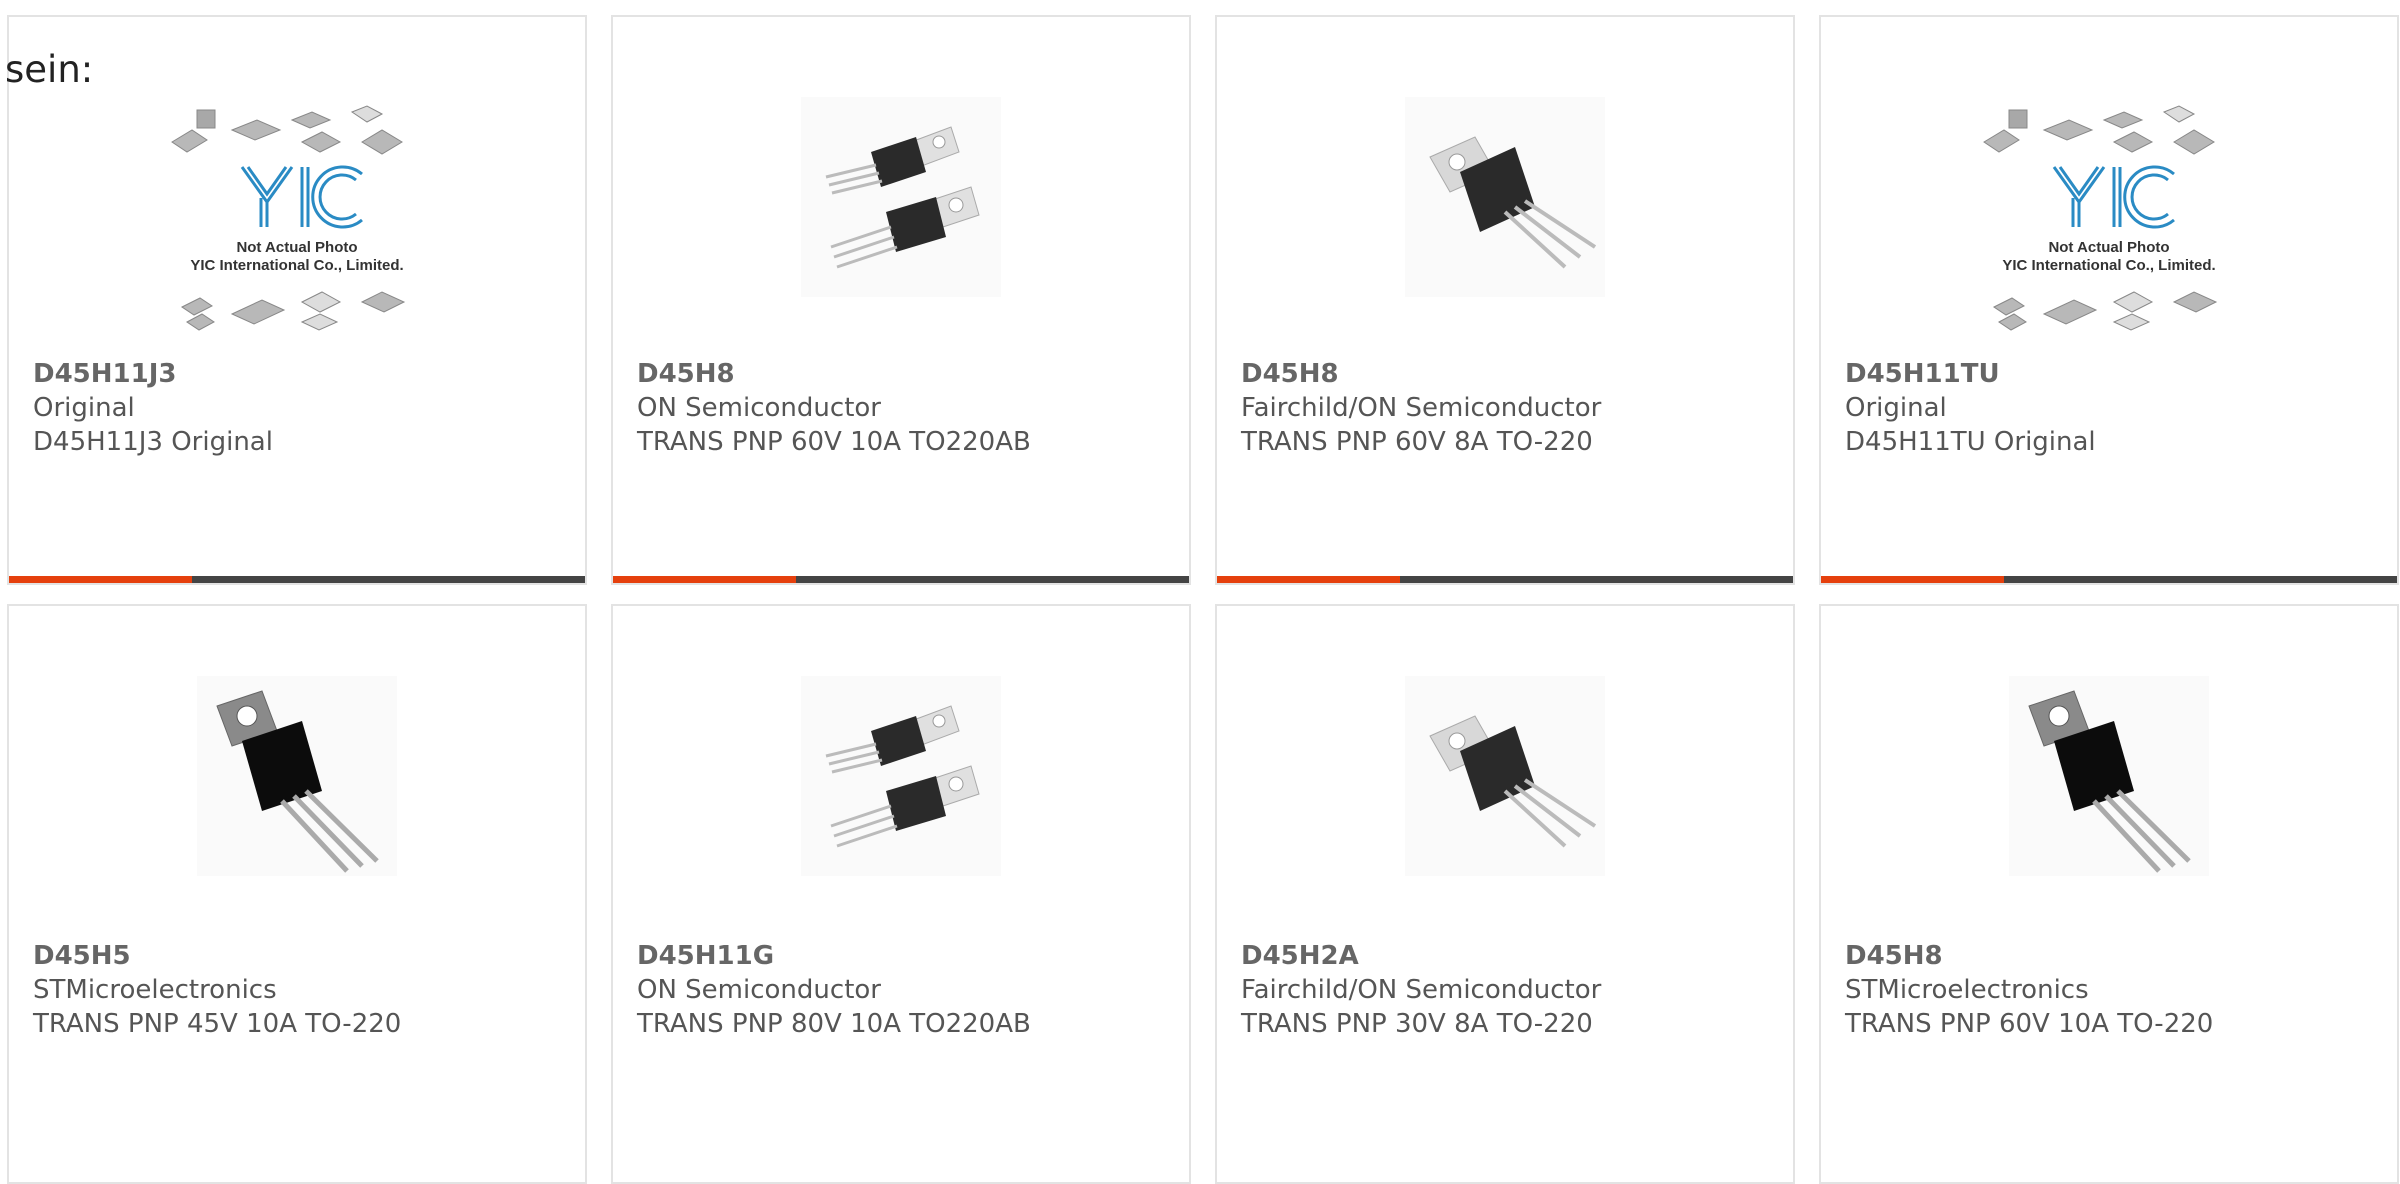 This screenshot has height=1184, width=2400. I want to click on lead-text: sein:, so click(49, 69).